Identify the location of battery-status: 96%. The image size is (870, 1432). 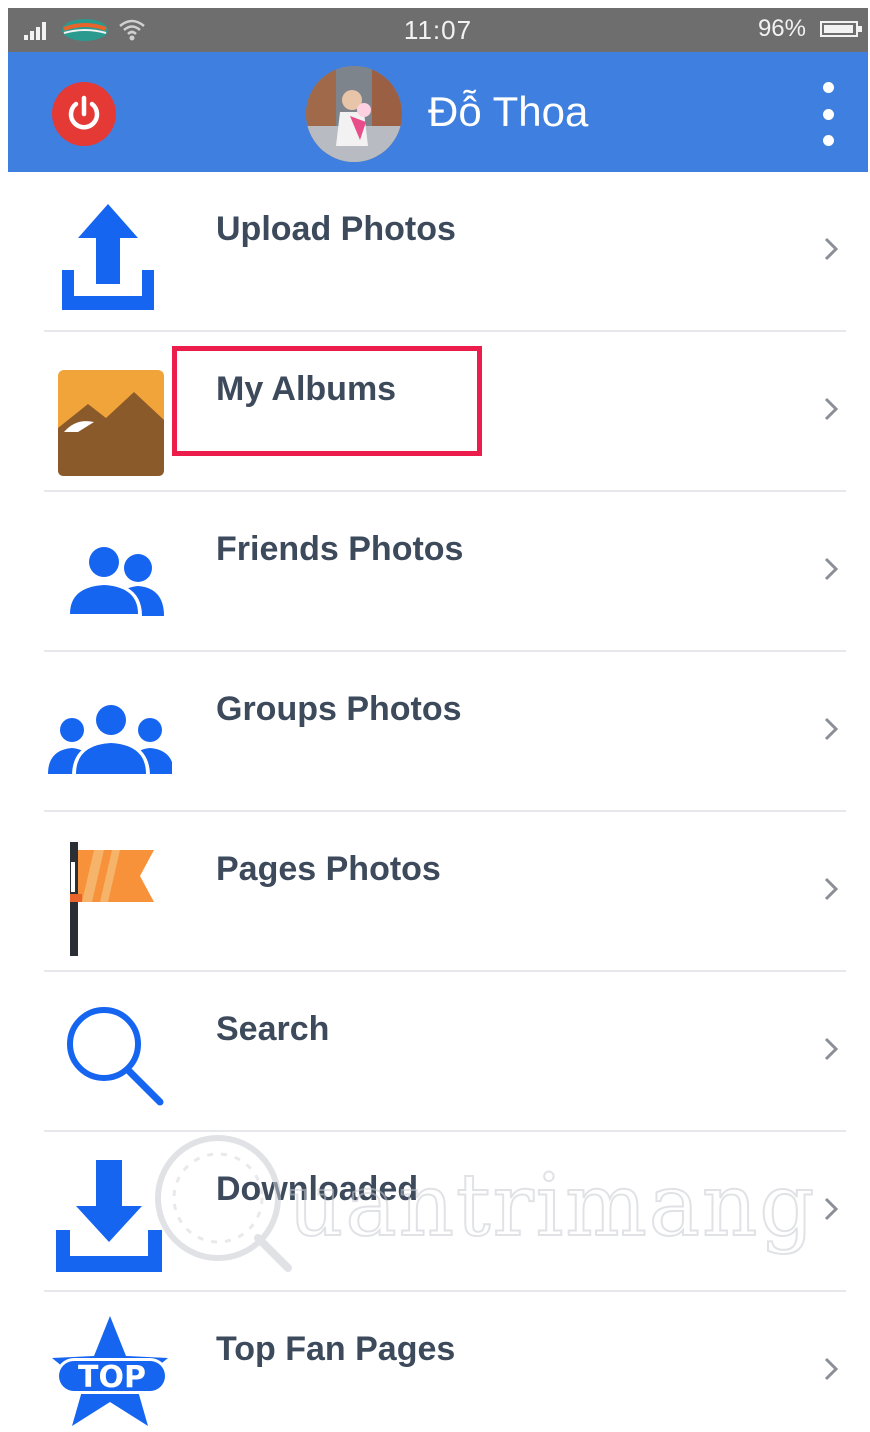
(809, 29).